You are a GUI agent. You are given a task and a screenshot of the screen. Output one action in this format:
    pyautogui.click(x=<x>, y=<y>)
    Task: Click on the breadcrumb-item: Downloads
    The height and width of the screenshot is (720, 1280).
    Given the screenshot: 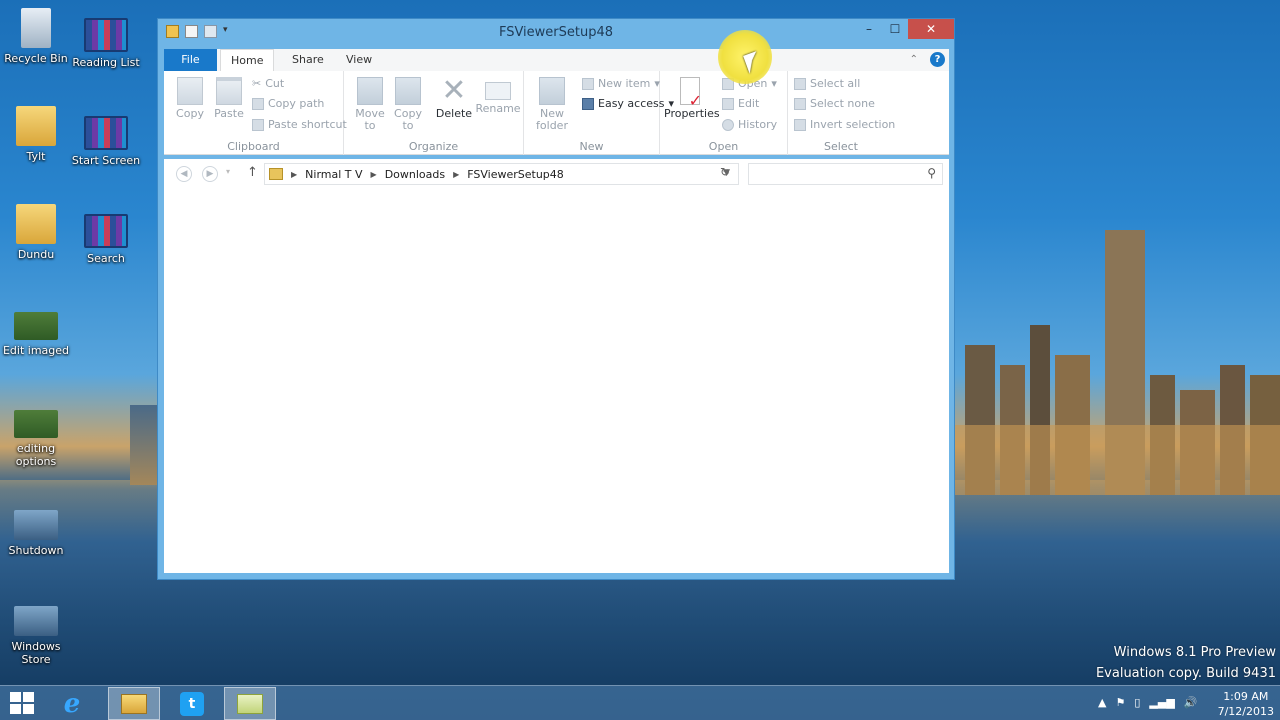 What is the action you would take?
    pyautogui.click(x=415, y=174)
    